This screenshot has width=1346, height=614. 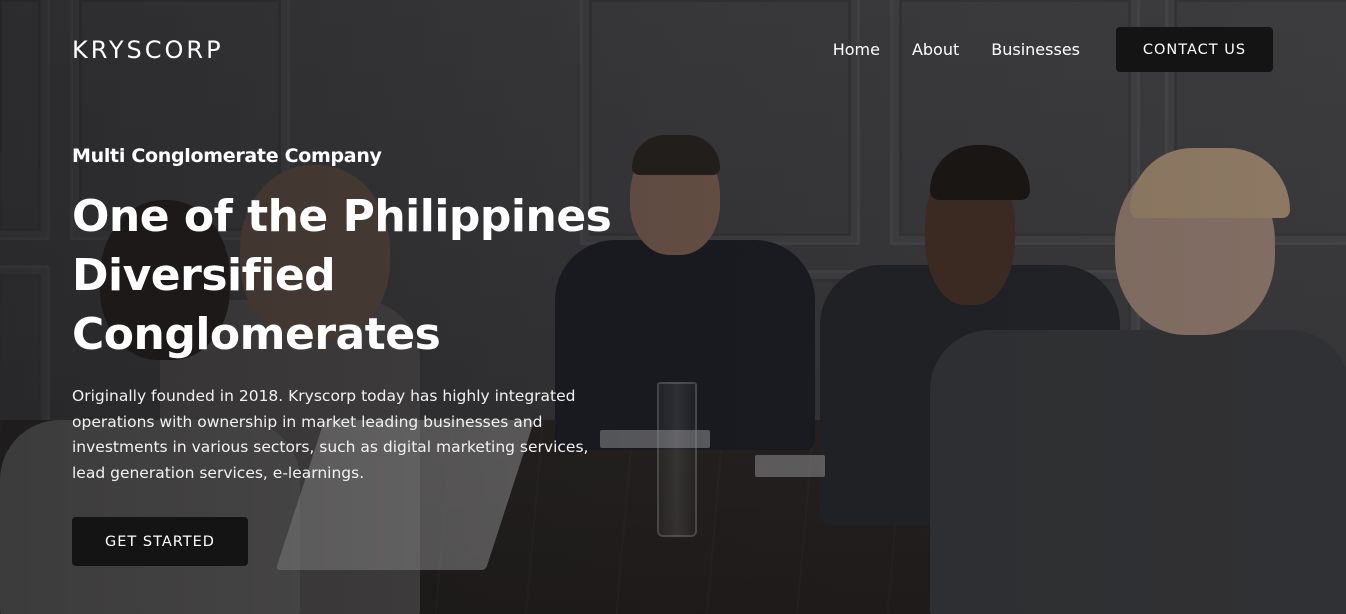 I want to click on get-started-button: GET STARTED, so click(x=160, y=541).